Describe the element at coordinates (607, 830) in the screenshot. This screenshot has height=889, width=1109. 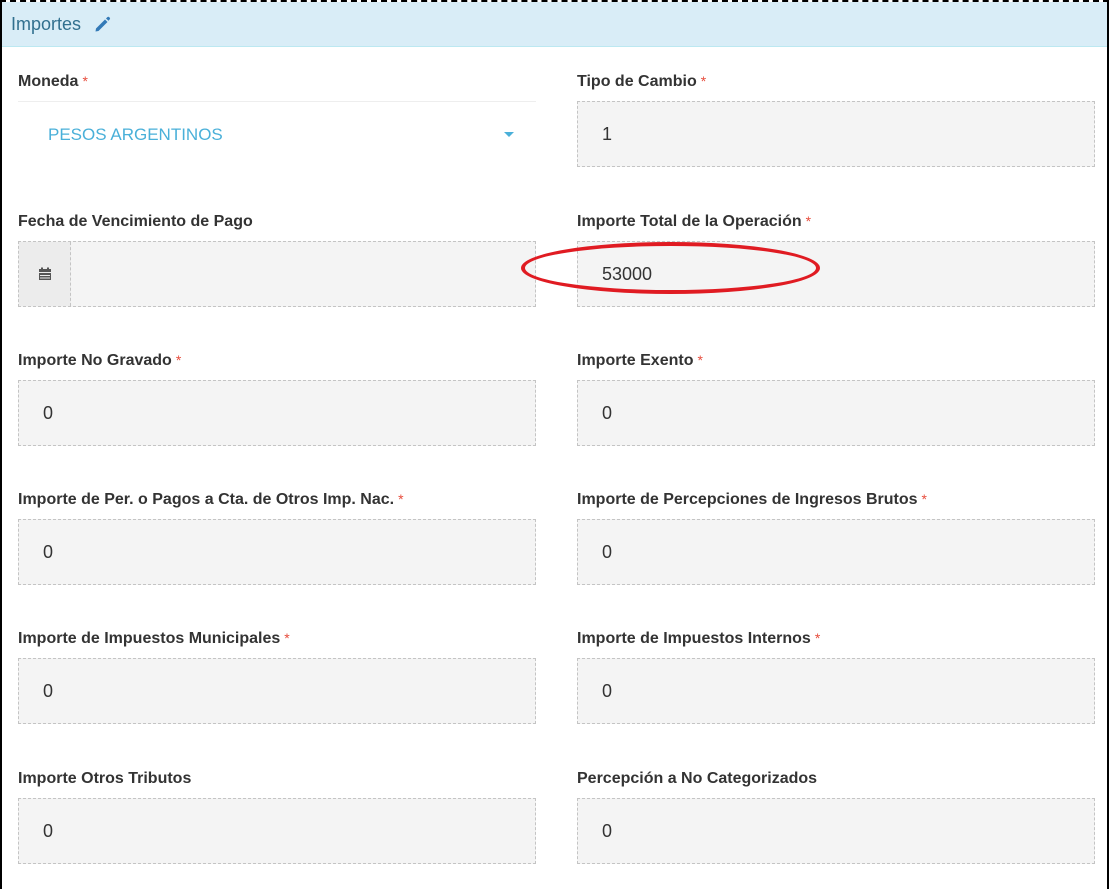
I see `percep-no-cat-value: 0` at that location.